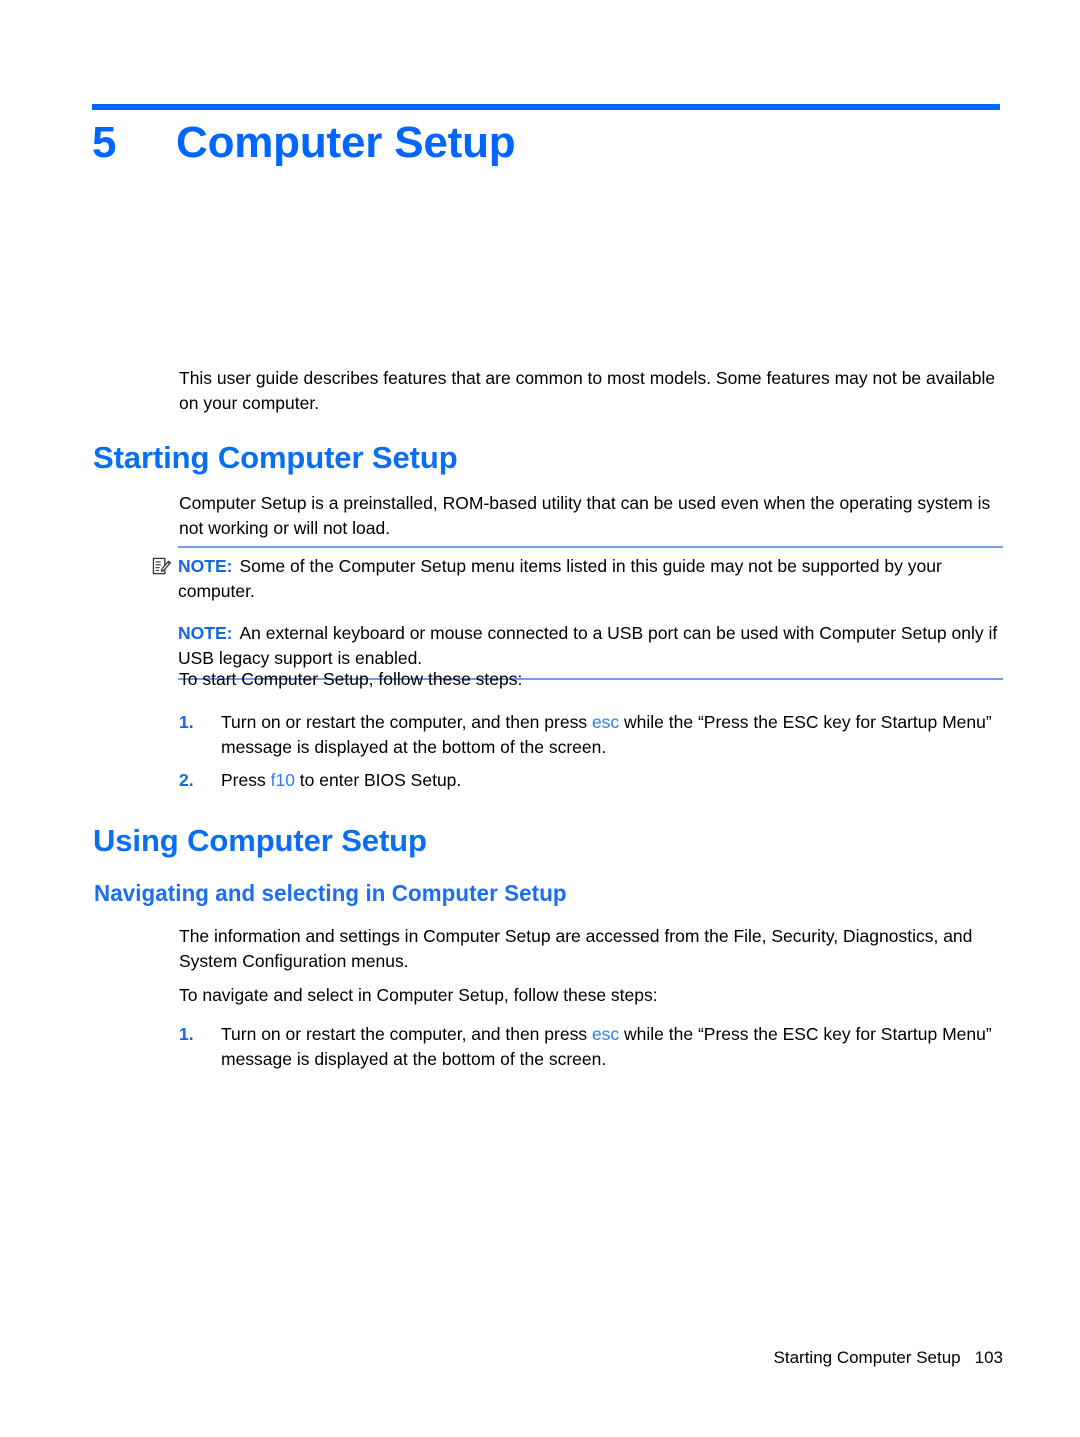  I want to click on chapter-title-text: Computer Setup, so click(346, 142).